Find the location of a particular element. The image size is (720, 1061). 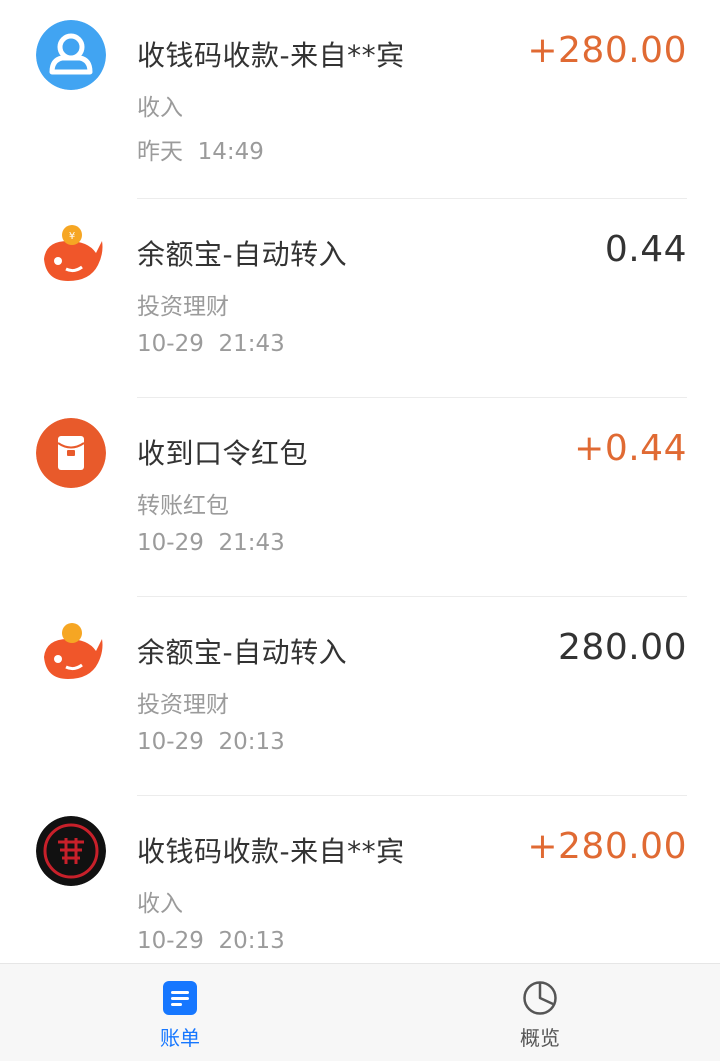

yuebao-fish-icon is located at coordinates (71, 652).